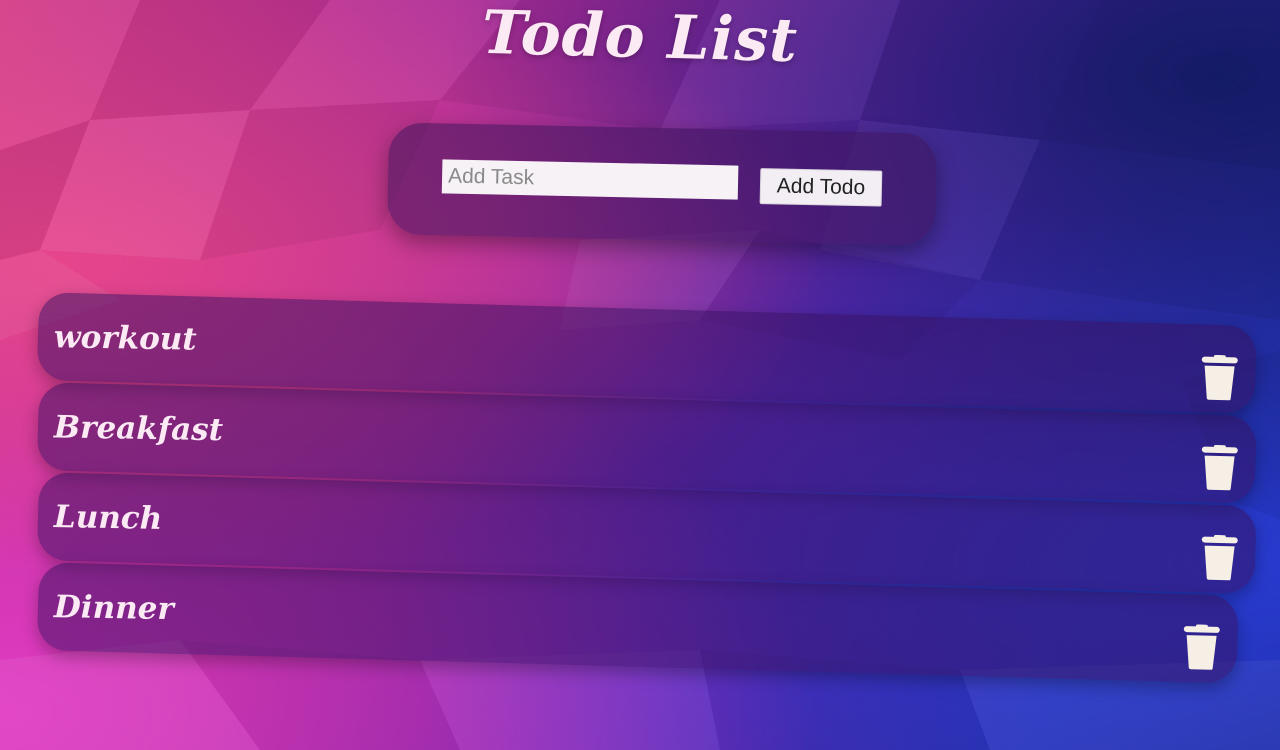  I want to click on todo-item-text: workout, so click(125, 338).